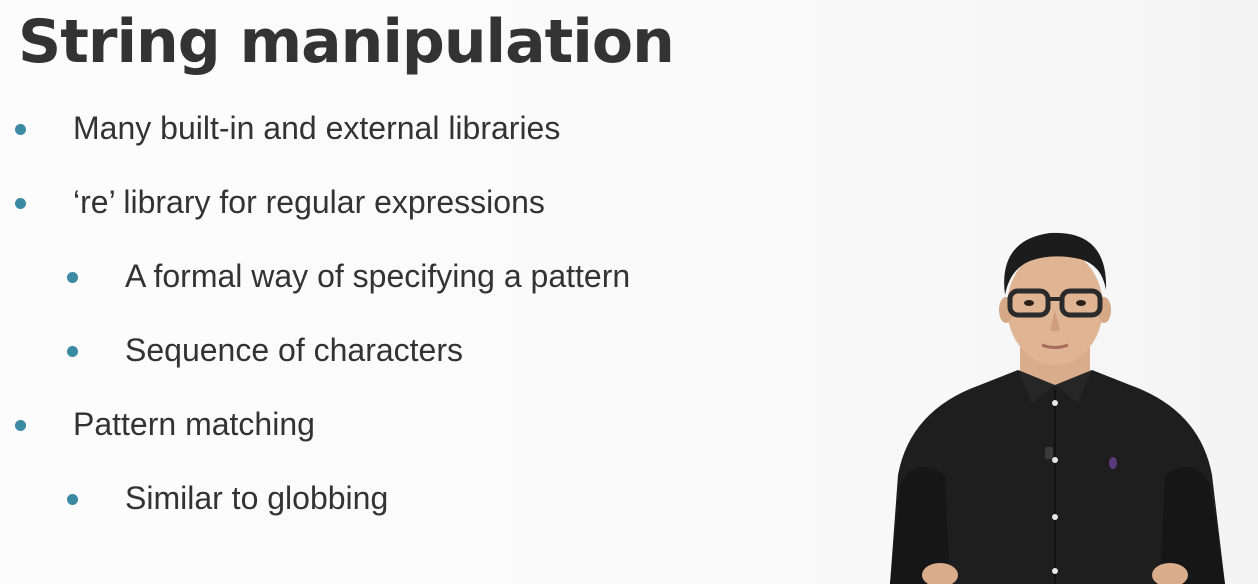 This screenshot has height=584, width=1258. I want to click on bullet-text: Similar to globbing, so click(257, 498).